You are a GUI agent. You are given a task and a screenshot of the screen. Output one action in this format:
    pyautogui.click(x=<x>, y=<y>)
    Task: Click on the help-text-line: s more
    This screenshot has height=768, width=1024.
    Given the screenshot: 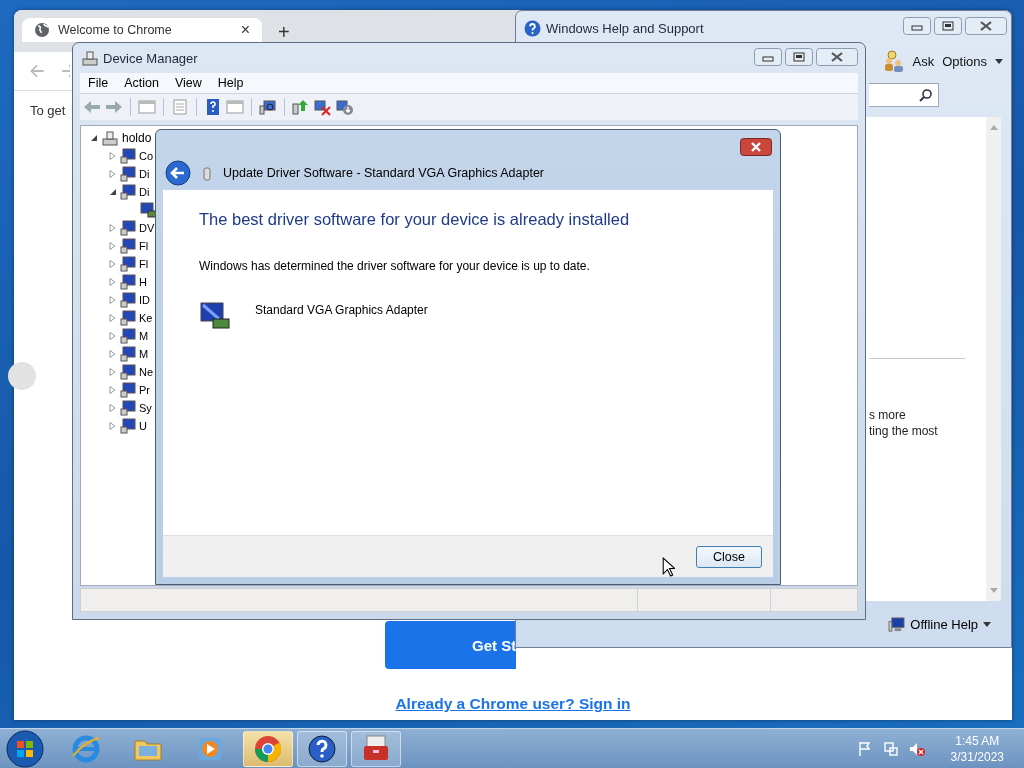 What is the action you would take?
    pyautogui.click(x=888, y=415)
    